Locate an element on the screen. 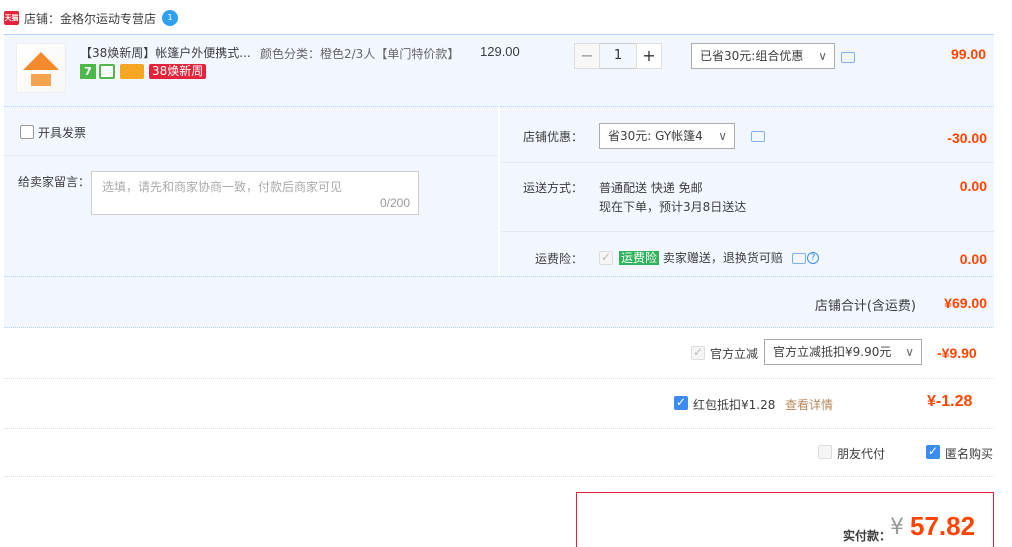 This screenshot has height=547, width=1012. shipping-amount: 0.00 is located at coordinates (973, 186).